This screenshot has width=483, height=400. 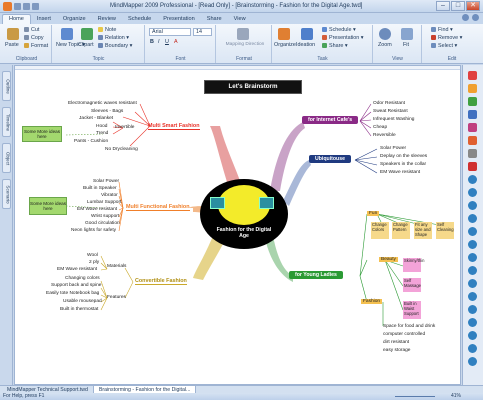 What do you see at coordinates (106, 181) in the screenshot?
I see `list-item: Solar Power` at bounding box center [106, 181].